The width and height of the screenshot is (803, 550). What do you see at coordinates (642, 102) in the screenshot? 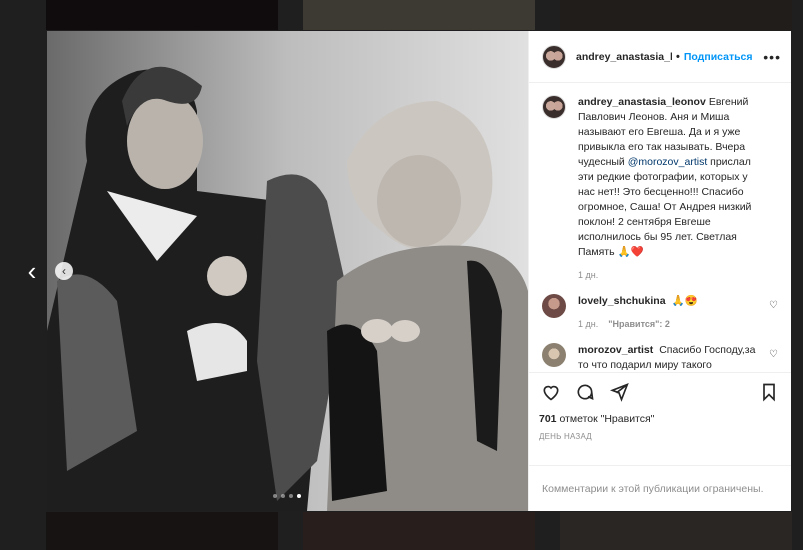
I see `caption-username: andrey_anastasia_leonov` at bounding box center [642, 102].